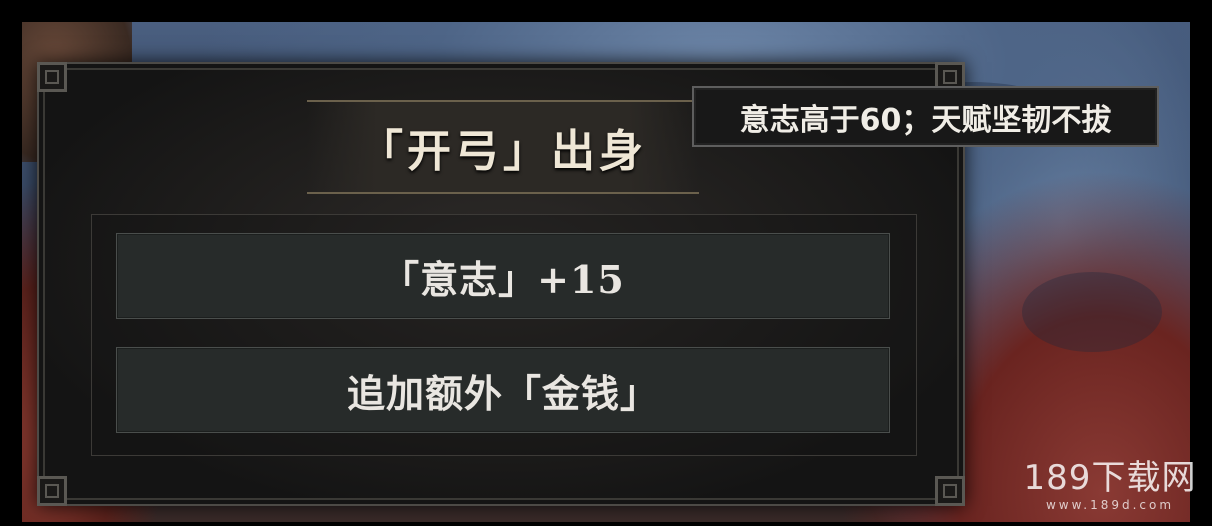  I want to click on option-button-extra-money: 追加额外「金钱」, so click(503, 390).